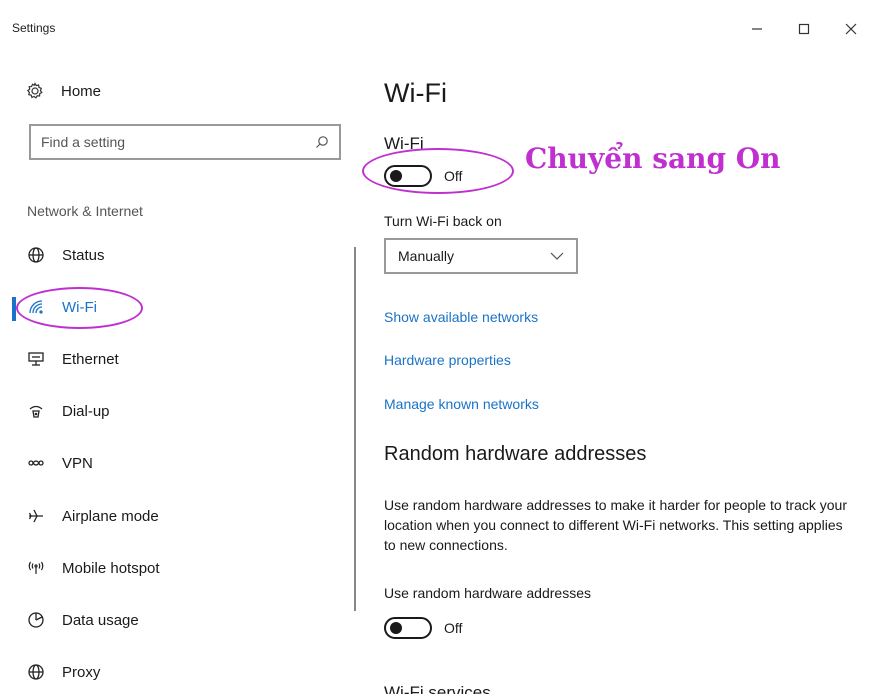 The height and width of the screenshot is (694, 870). What do you see at coordinates (36, 411) in the screenshot?
I see `dialup-icon` at bounding box center [36, 411].